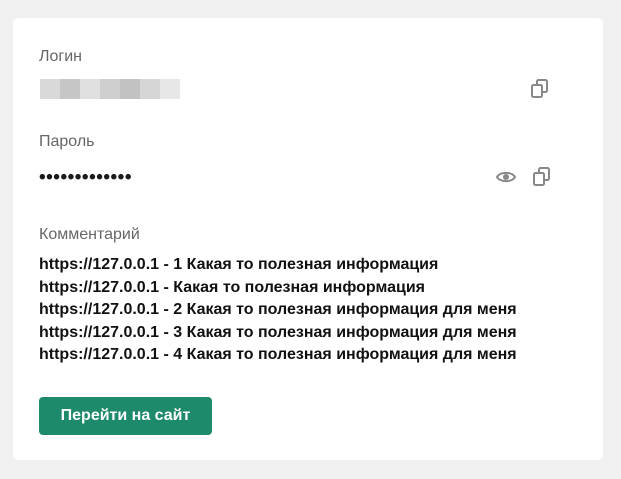  What do you see at coordinates (125, 416) in the screenshot?
I see `go-to-site-button: Перейти на сайт` at bounding box center [125, 416].